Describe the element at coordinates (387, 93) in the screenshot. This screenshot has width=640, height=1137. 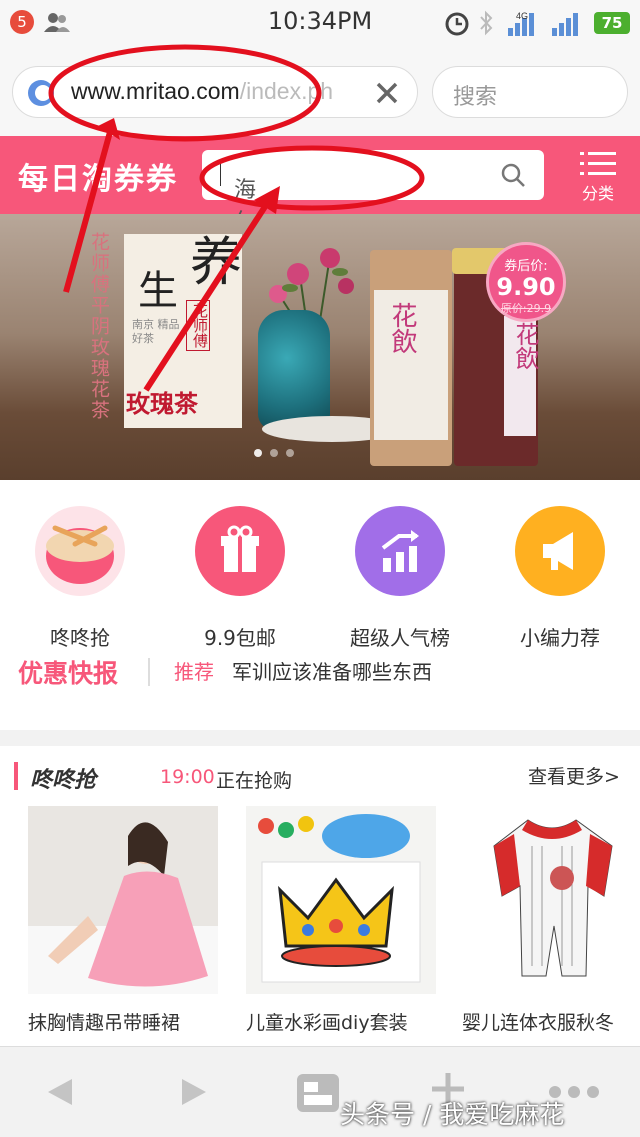
I see `close-icon` at that location.